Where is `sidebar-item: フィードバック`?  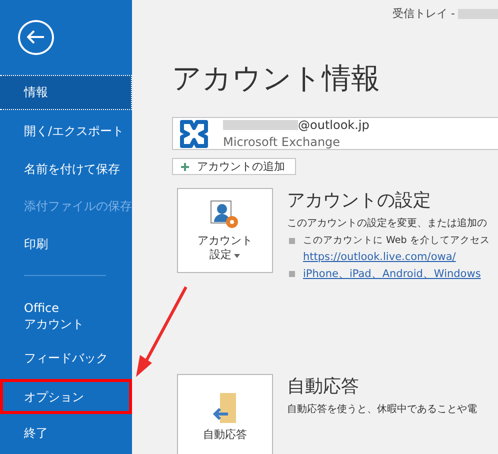 sidebar-item: フィードバック is located at coordinates (66, 358).